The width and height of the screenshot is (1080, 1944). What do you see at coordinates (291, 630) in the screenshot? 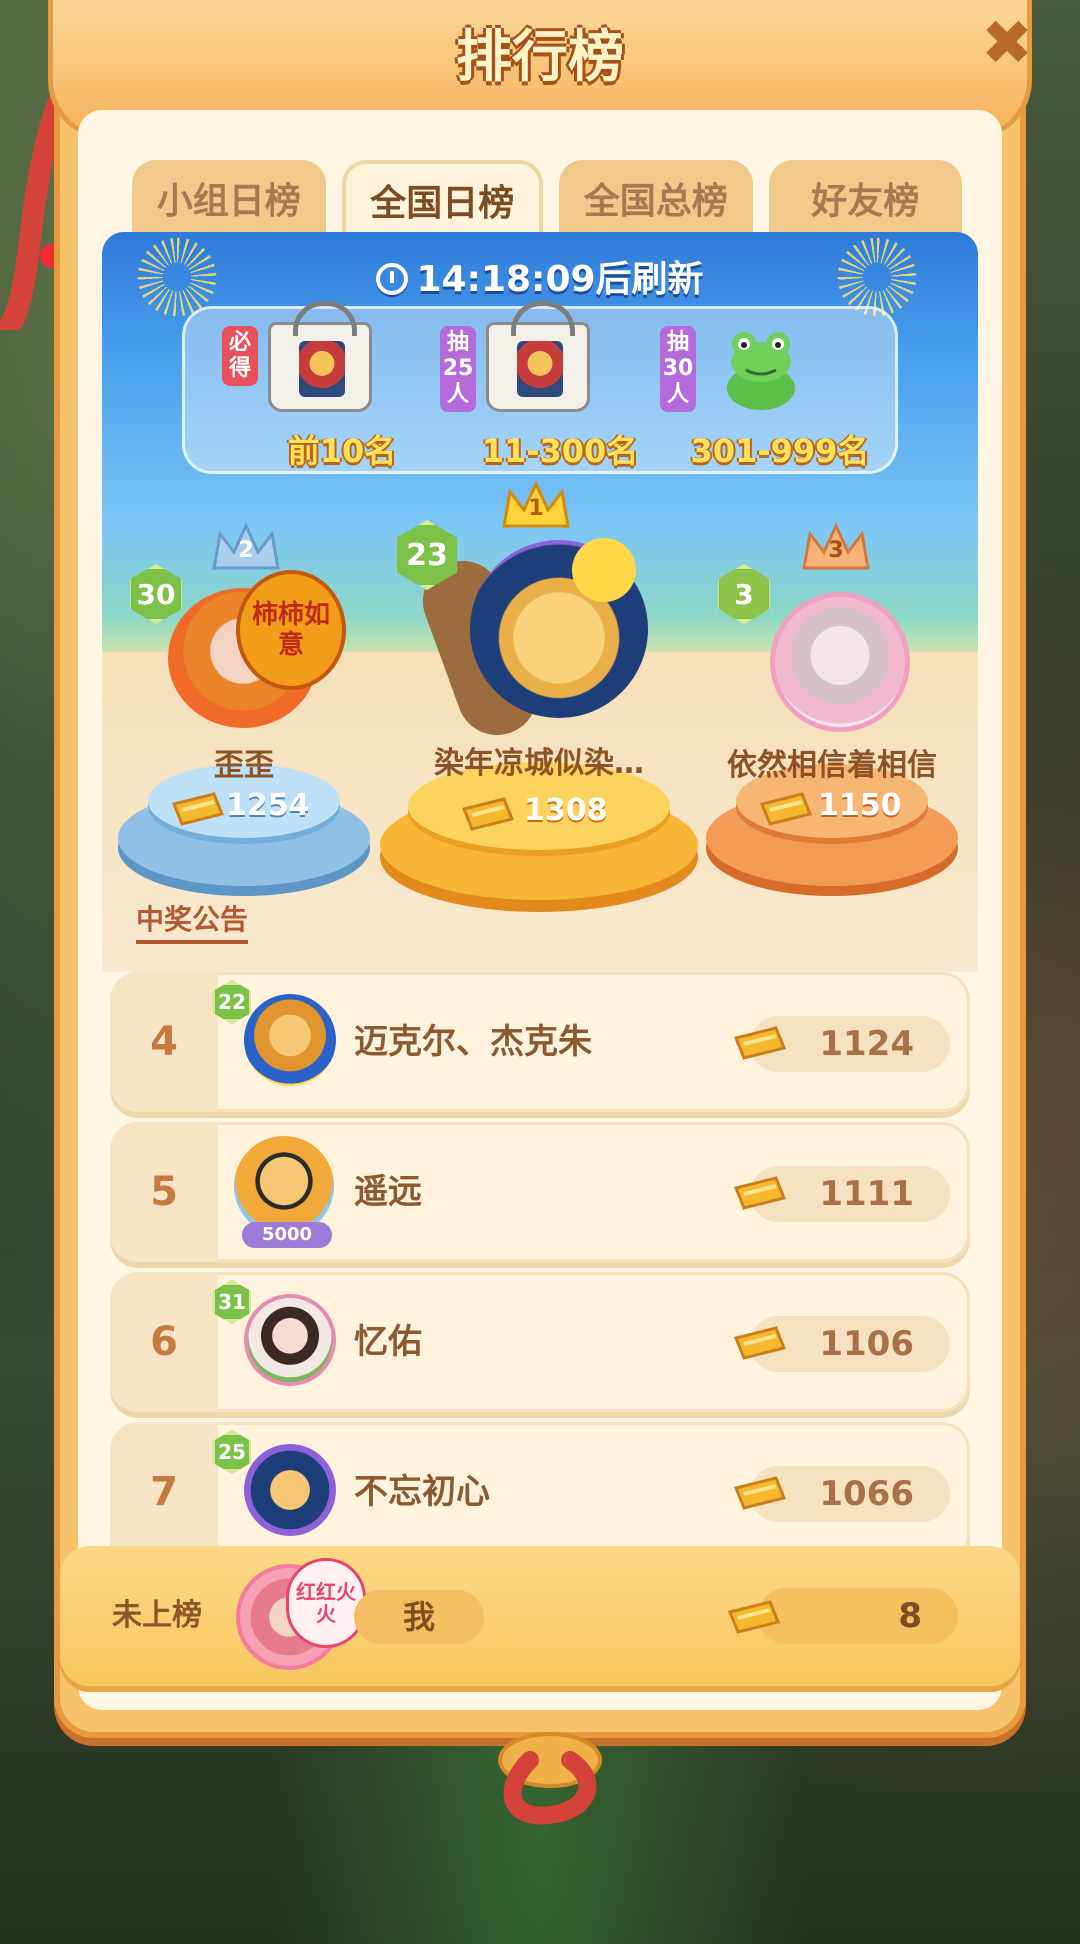
I see `persimmon-badge: 柿柿如意` at bounding box center [291, 630].